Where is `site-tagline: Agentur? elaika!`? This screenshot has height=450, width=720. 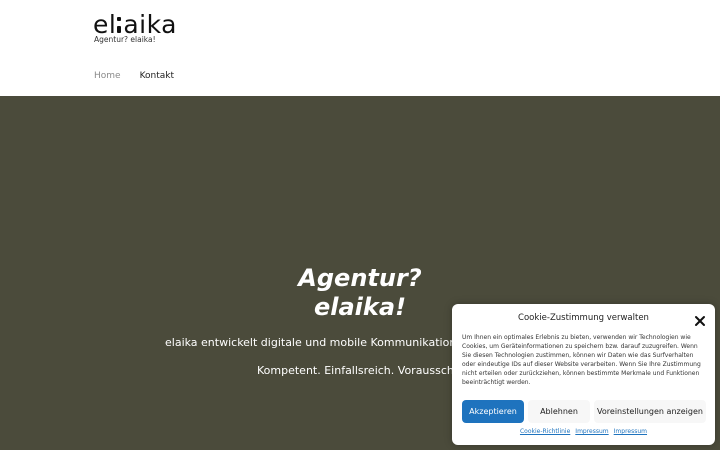 site-tagline: Agentur? elaika! is located at coordinates (125, 39).